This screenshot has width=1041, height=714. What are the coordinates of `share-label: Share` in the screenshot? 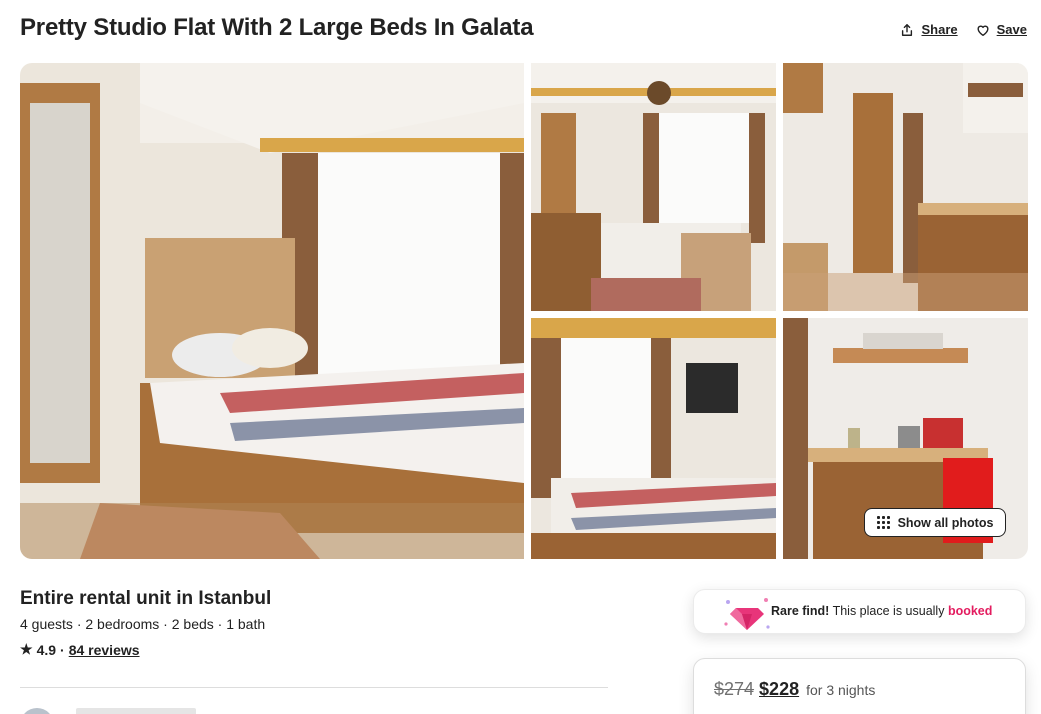 It's located at (939, 29).